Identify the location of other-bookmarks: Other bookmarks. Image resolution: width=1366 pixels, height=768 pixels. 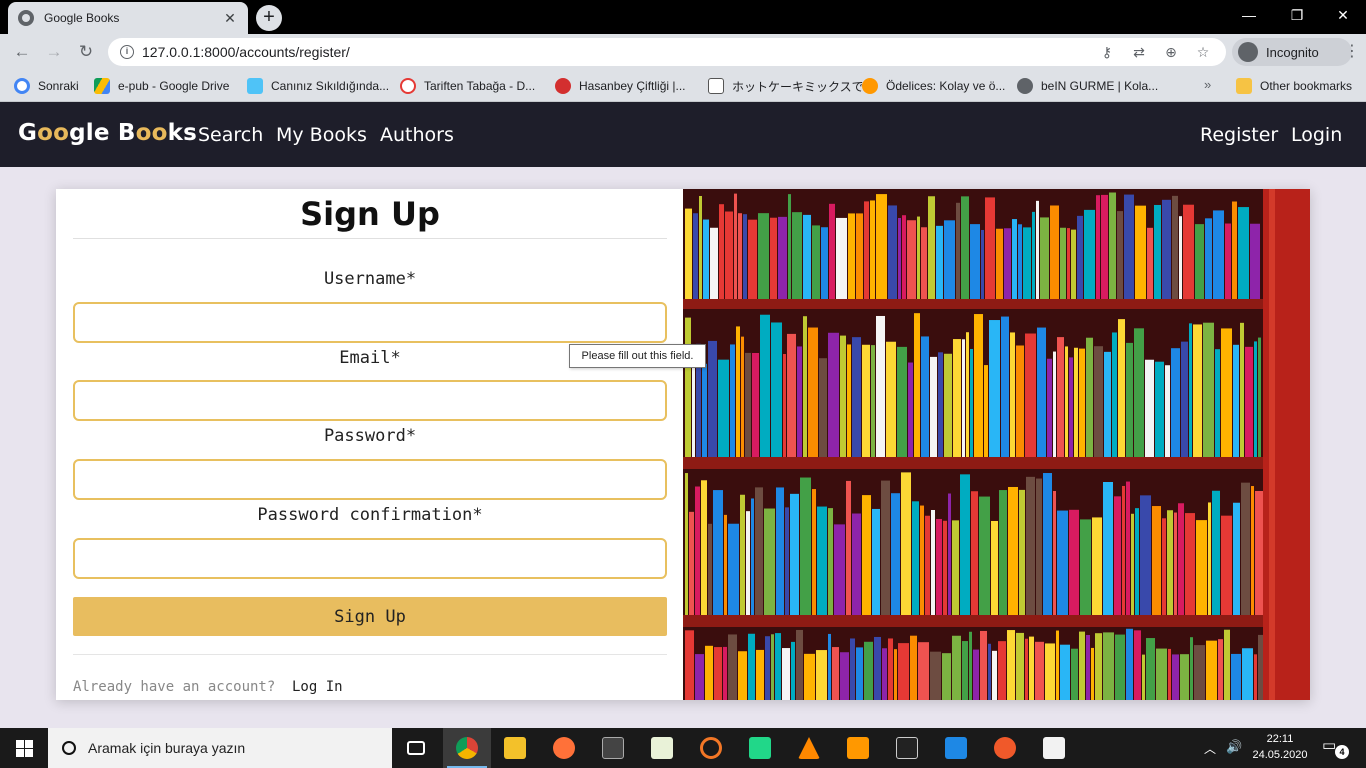
(1294, 86).